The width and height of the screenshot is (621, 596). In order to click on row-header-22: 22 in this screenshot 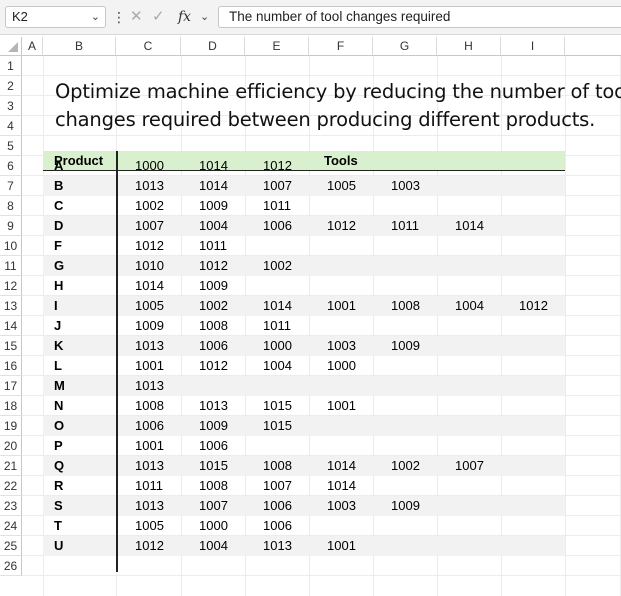, I will do `click(11, 486)`.